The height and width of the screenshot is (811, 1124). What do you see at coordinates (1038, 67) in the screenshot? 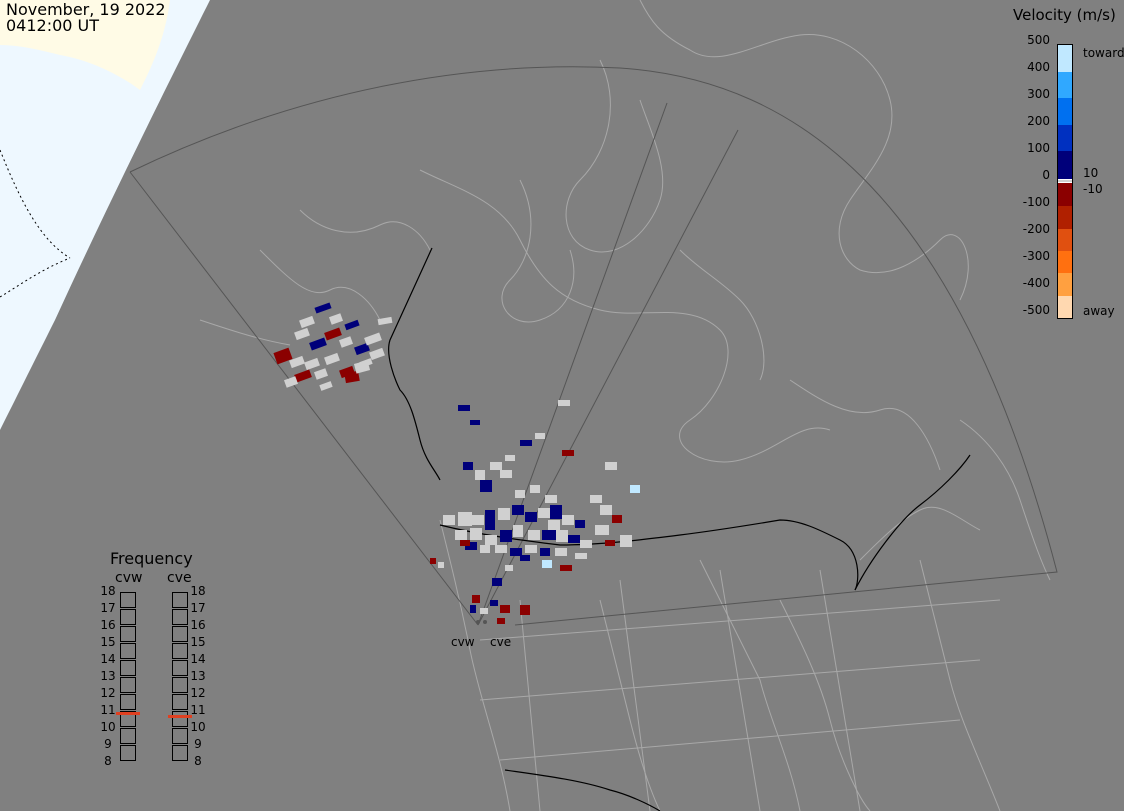
I see `legend-tick-label: 400` at bounding box center [1038, 67].